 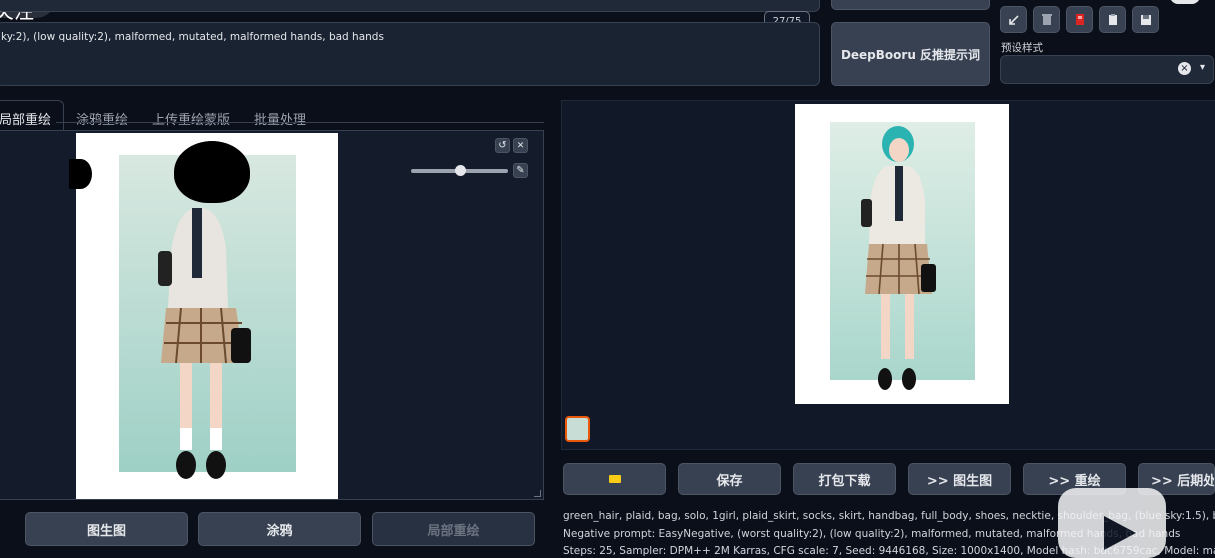 What do you see at coordinates (1145, 19) in the screenshot?
I see `save-icon` at bounding box center [1145, 19].